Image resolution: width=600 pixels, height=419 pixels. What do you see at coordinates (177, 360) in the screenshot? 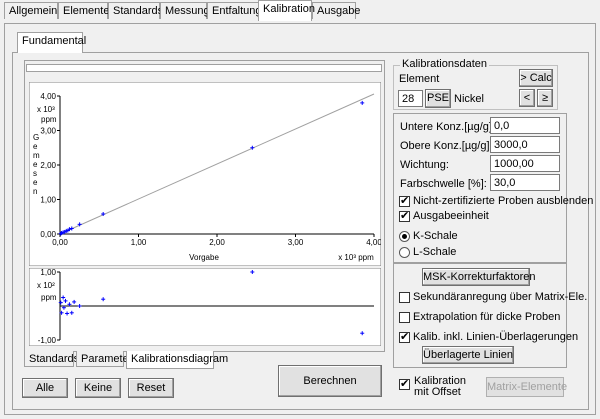
I see `tab-kalibrationsdiagram: Kalibrationsdiagram` at bounding box center [177, 360].